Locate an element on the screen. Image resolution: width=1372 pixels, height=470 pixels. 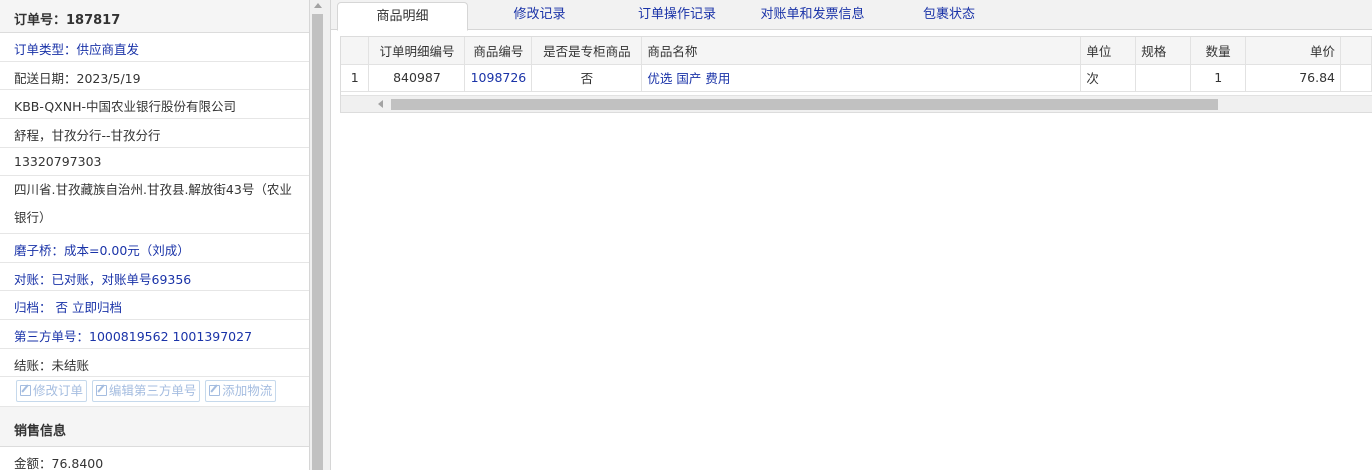
cell-unit: 次 is located at coordinates (1108, 78).